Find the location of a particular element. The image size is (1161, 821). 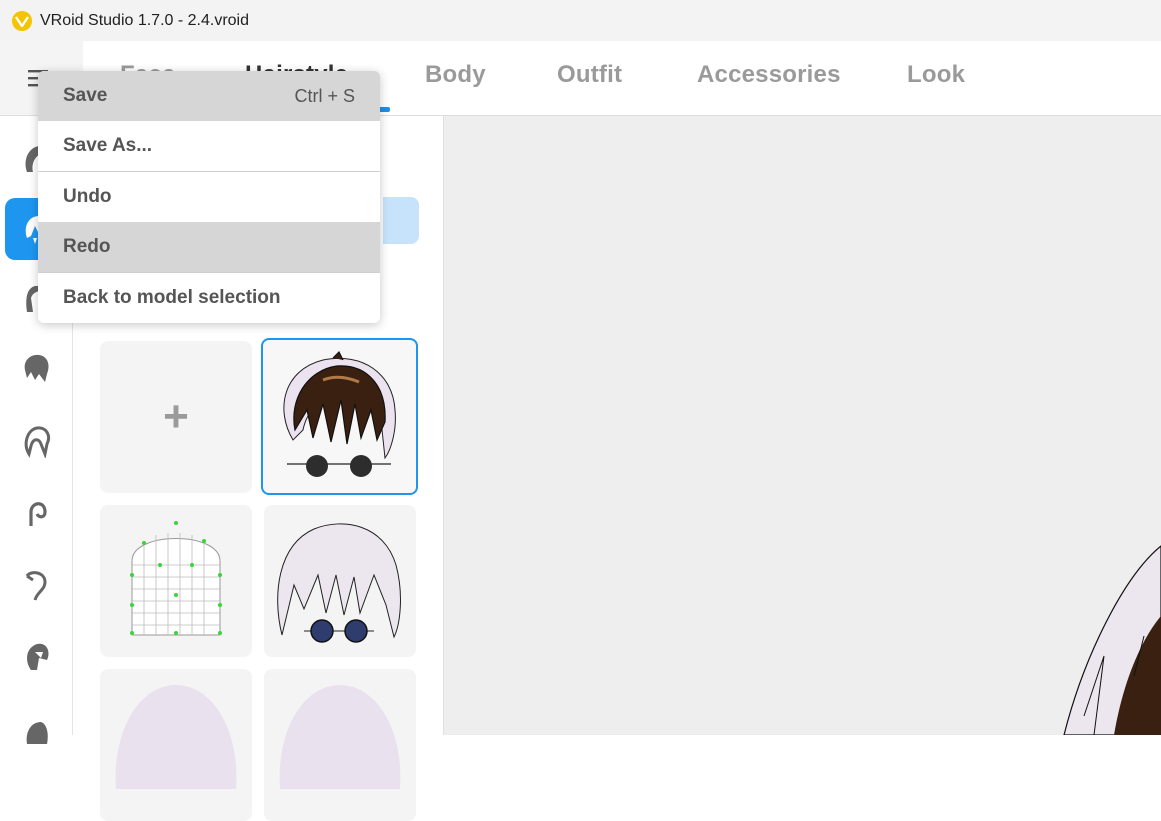

menu-item-redo-label: Redo is located at coordinates (87, 246).